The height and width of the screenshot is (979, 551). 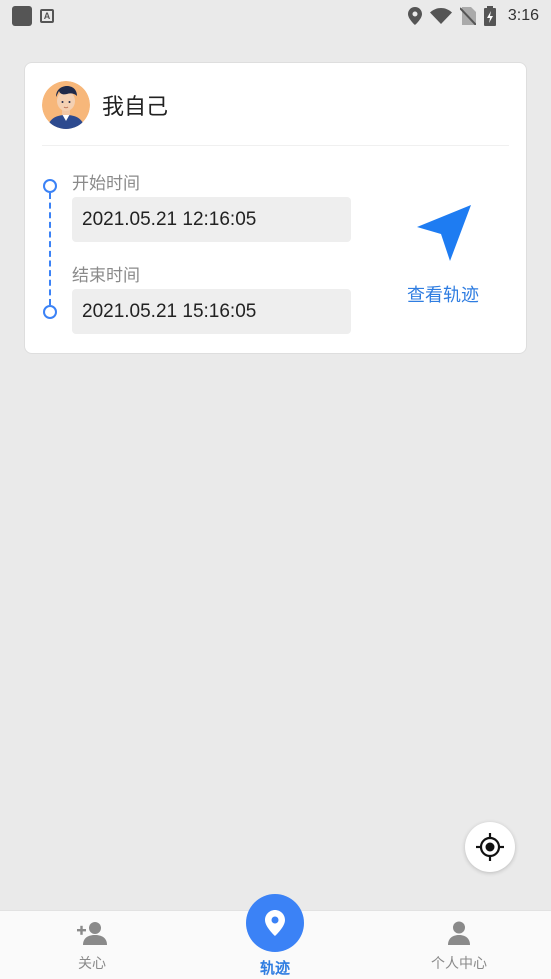 What do you see at coordinates (66, 105) in the screenshot?
I see `avatar` at bounding box center [66, 105].